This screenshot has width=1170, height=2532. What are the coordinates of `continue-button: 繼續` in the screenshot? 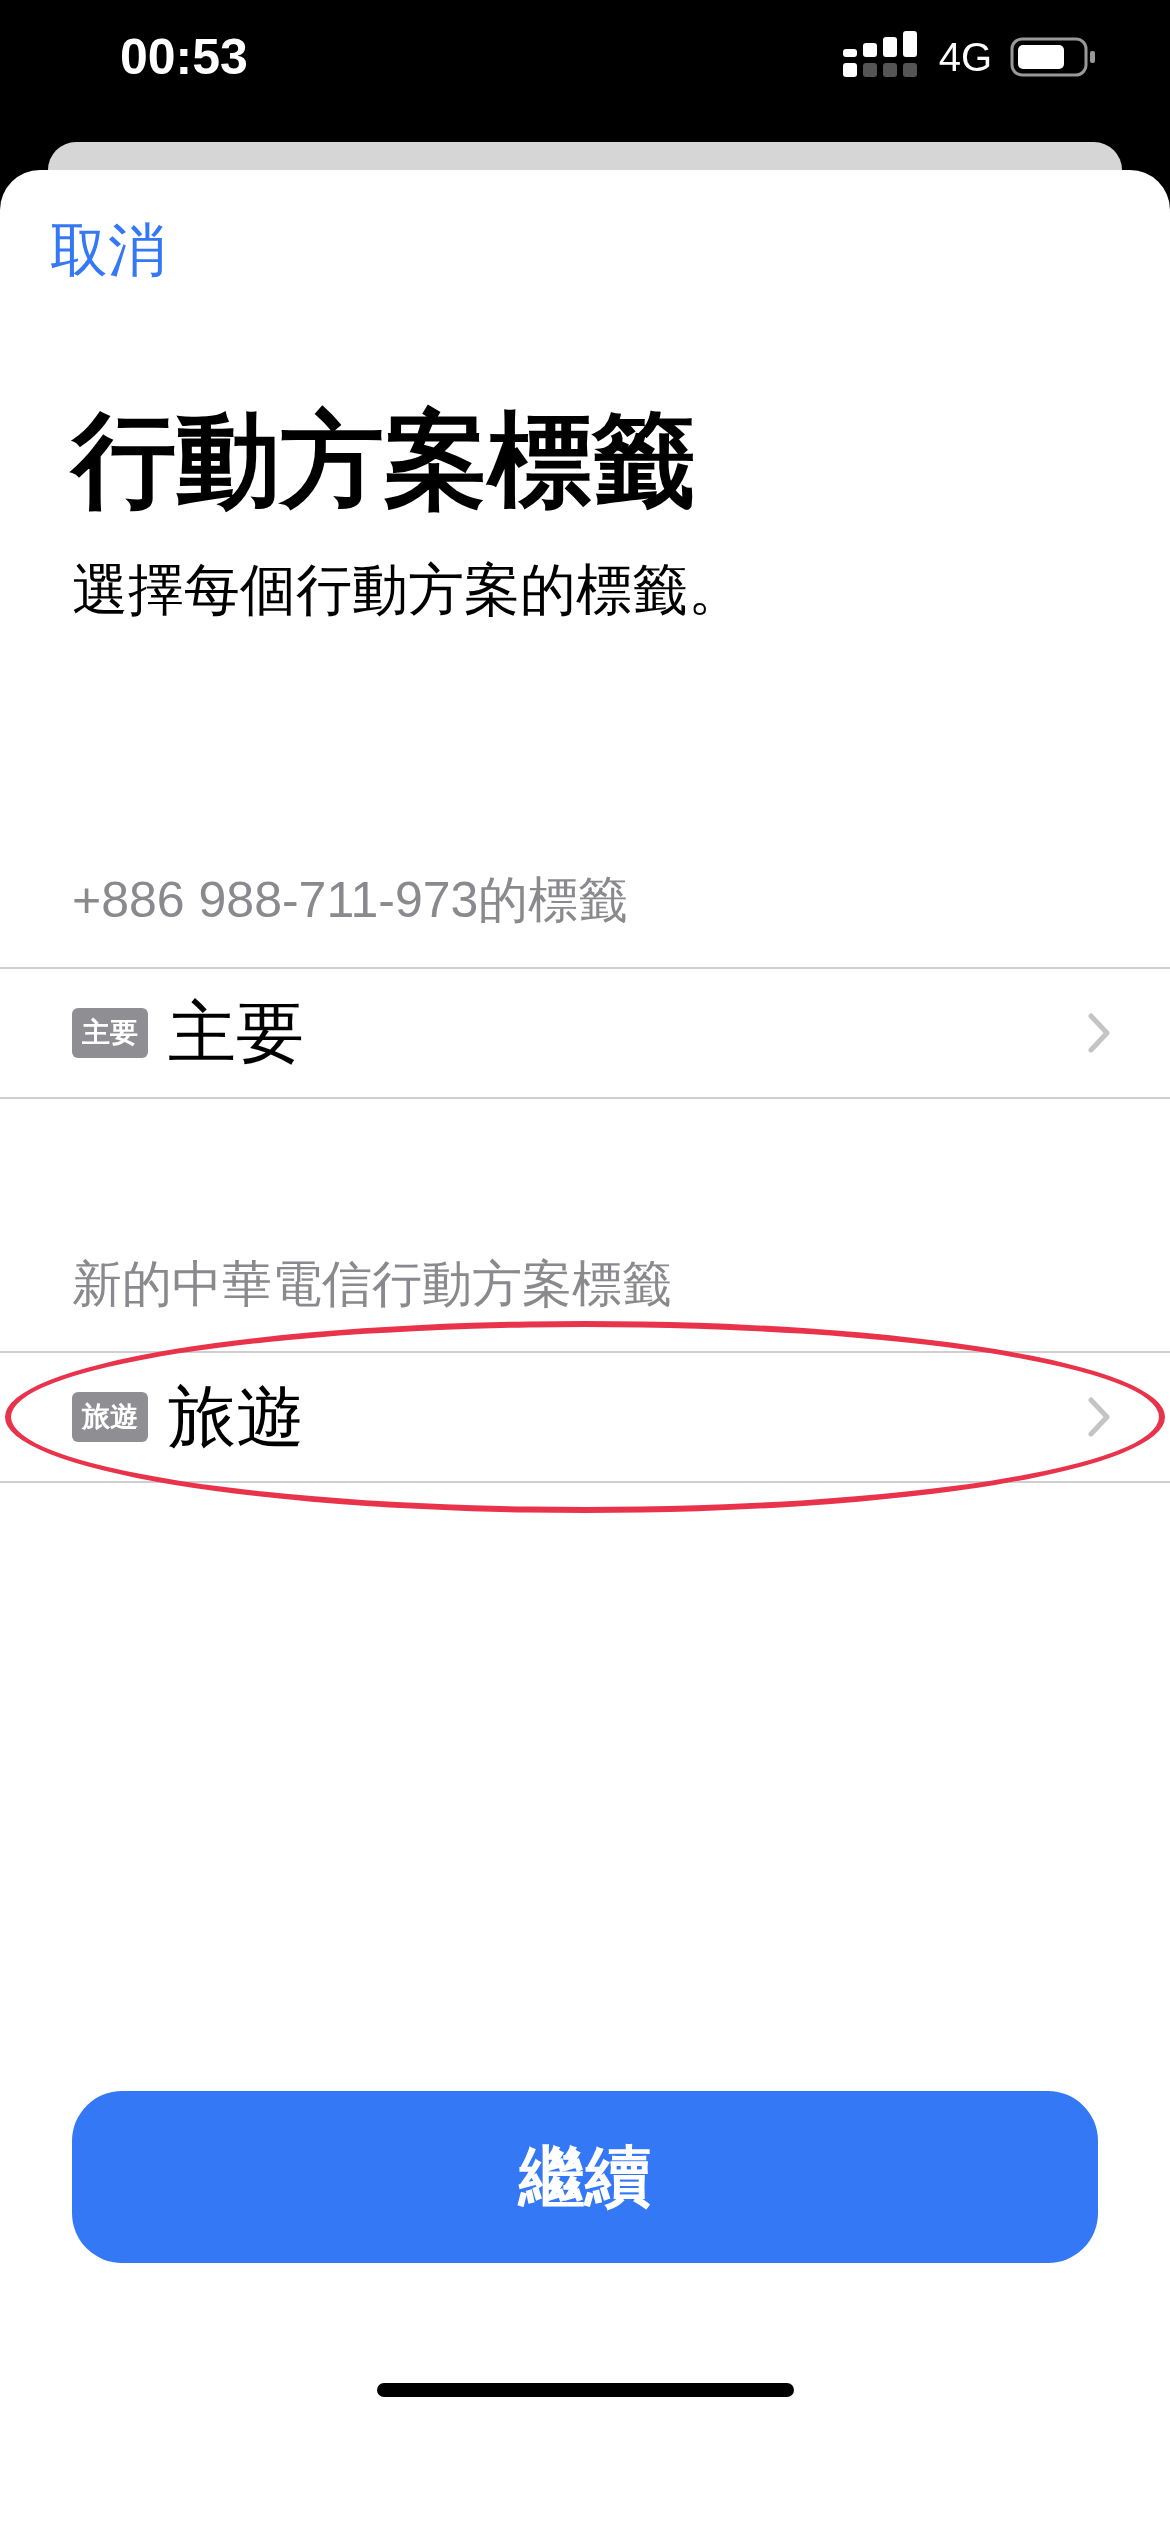 It's located at (585, 2177).